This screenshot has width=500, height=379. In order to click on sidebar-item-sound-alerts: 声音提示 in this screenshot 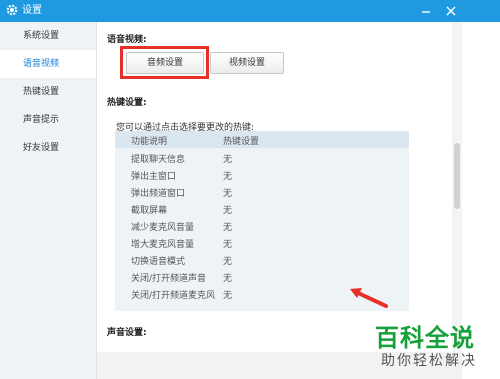, I will do `click(48, 120)`.